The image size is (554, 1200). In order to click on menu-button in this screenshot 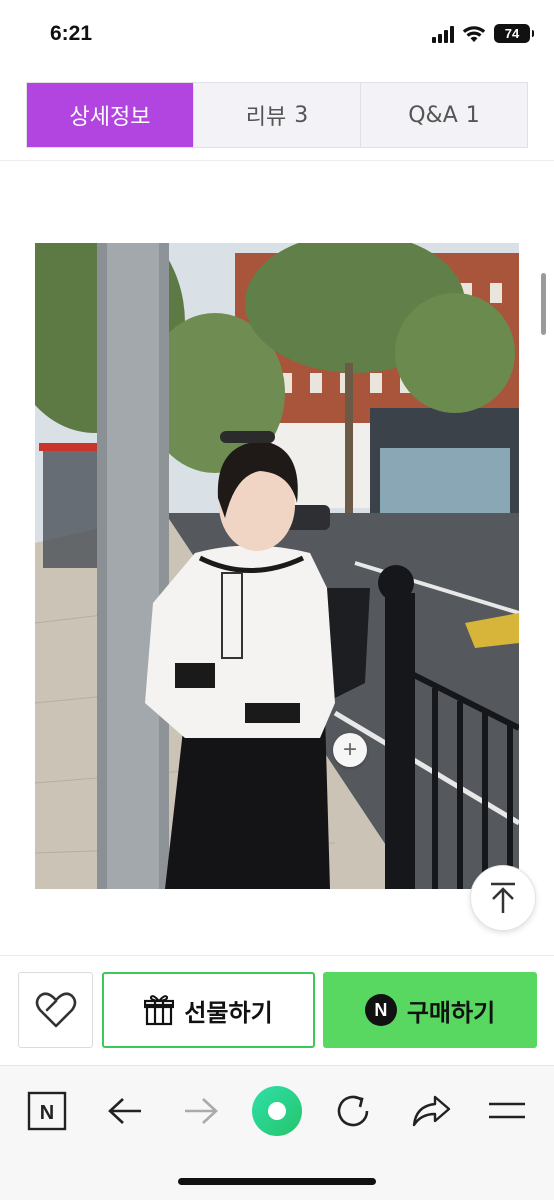, I will do `click(507, 1111)`.